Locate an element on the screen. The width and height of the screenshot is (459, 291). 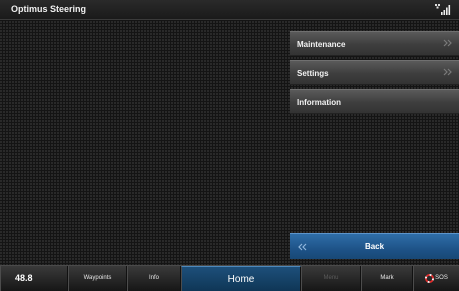
mark-label: Mark is located at coordinates (387, 278).